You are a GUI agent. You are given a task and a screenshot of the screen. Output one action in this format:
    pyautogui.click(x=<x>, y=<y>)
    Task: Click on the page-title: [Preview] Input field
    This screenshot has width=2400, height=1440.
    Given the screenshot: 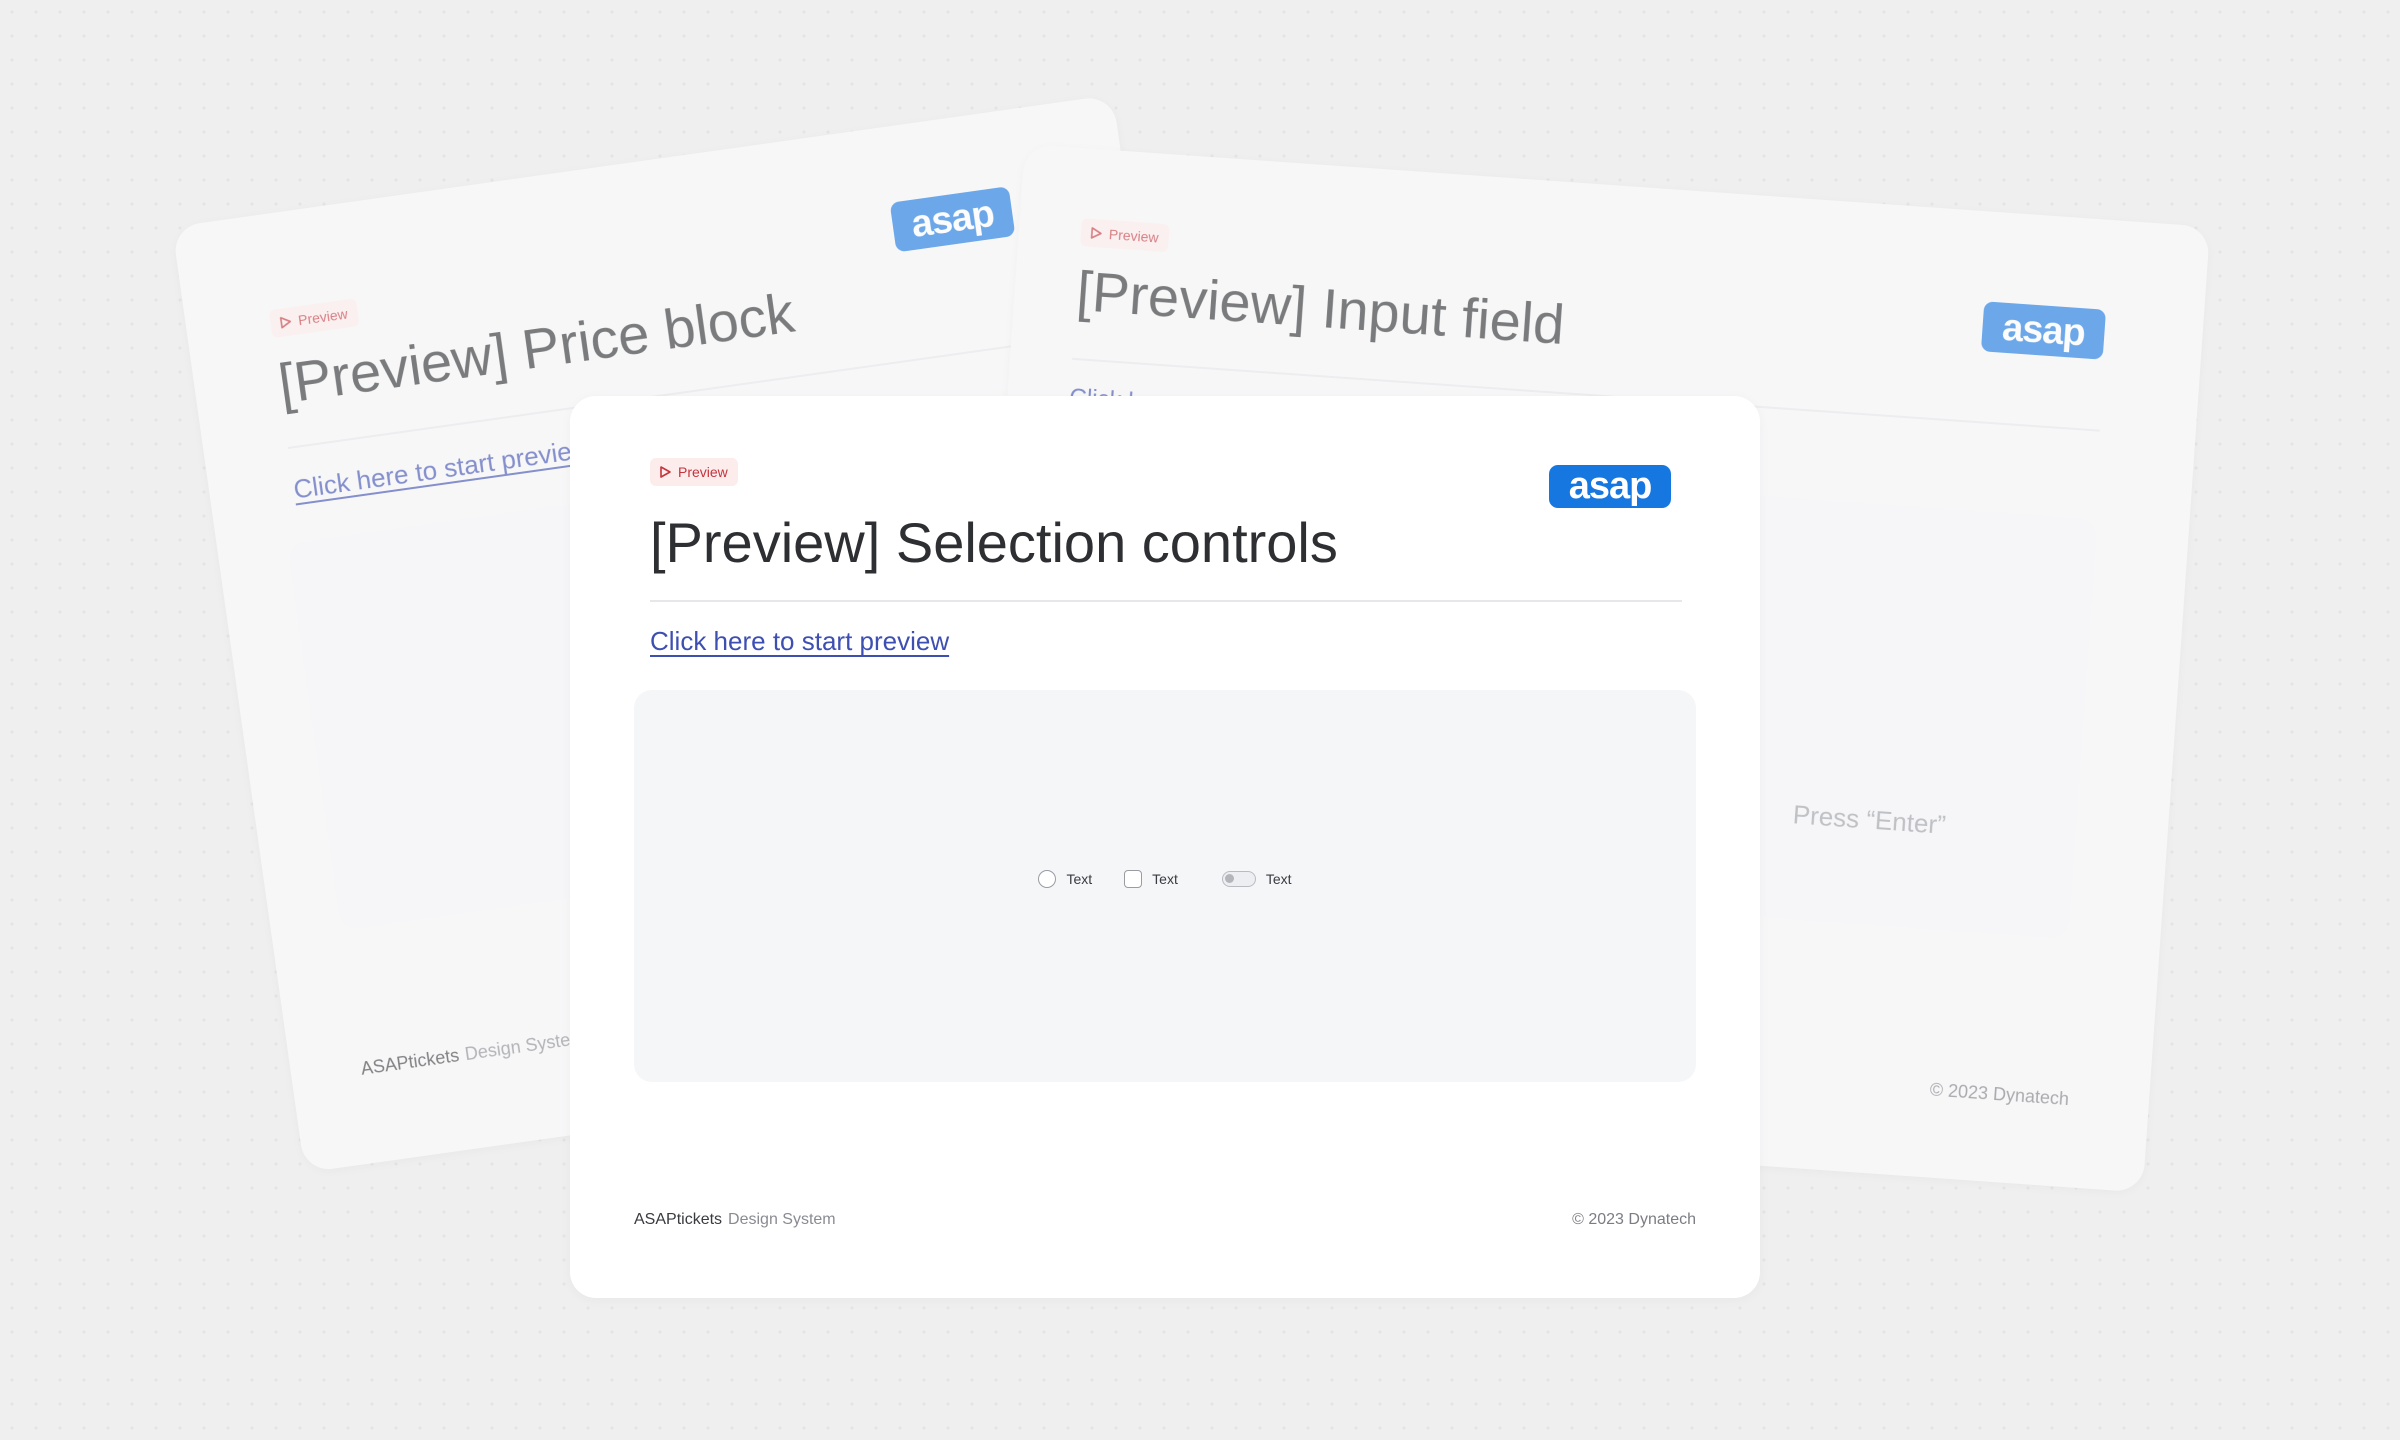 What is the action you would take?
    pyautogui.click(x=1320, y=307)
    